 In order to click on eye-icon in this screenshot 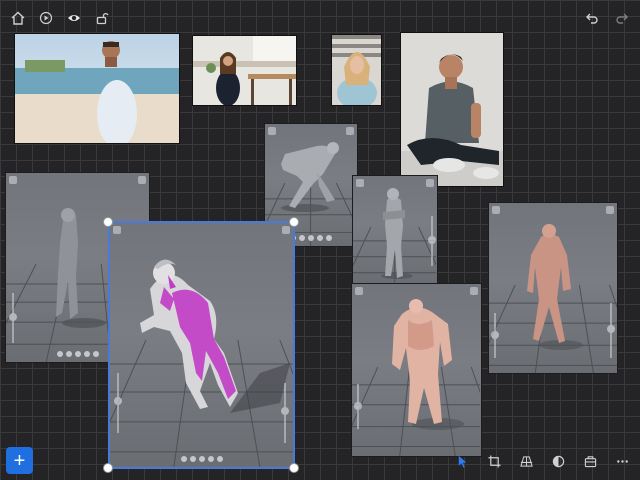, I will do `click(74, 18)`.